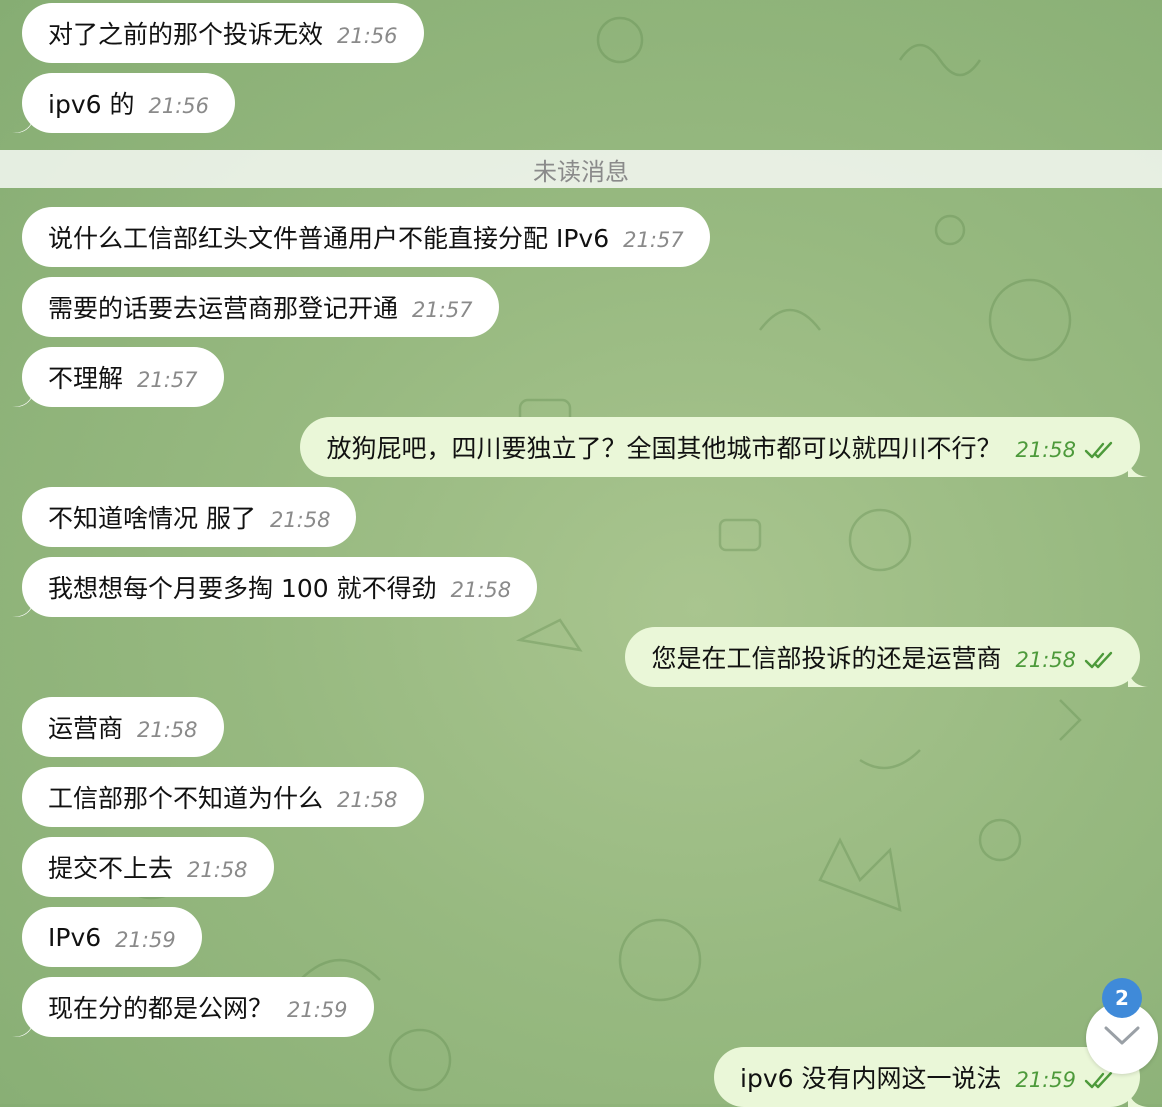  What do you see at coordinates (581, 307) in the screenshot?
I see `message-row: 需要的话要去运营商那登记开通 21:57` at bounding box center [581, 307].